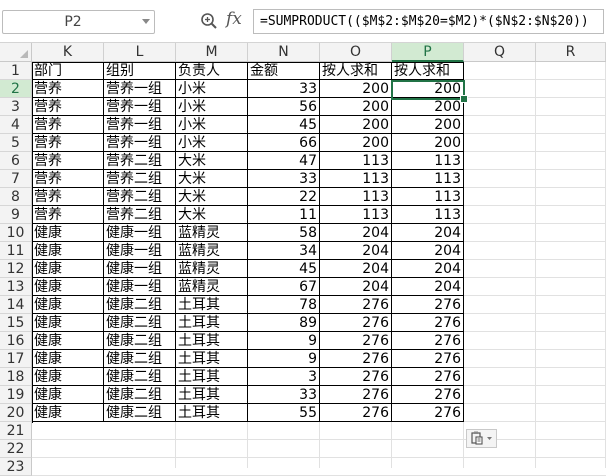  I want to click on column-header-m: M, so click(212, 52).